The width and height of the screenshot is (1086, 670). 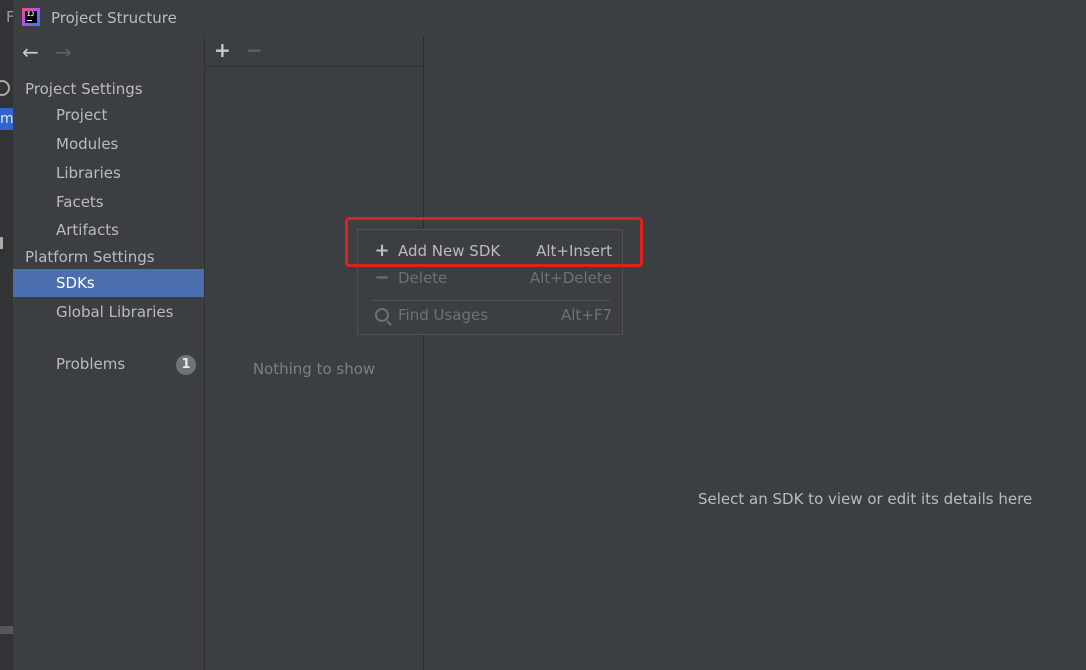 I want to click on menu-item-find-usages: Find Usages Alt+F7, so click(x=490, y=315).